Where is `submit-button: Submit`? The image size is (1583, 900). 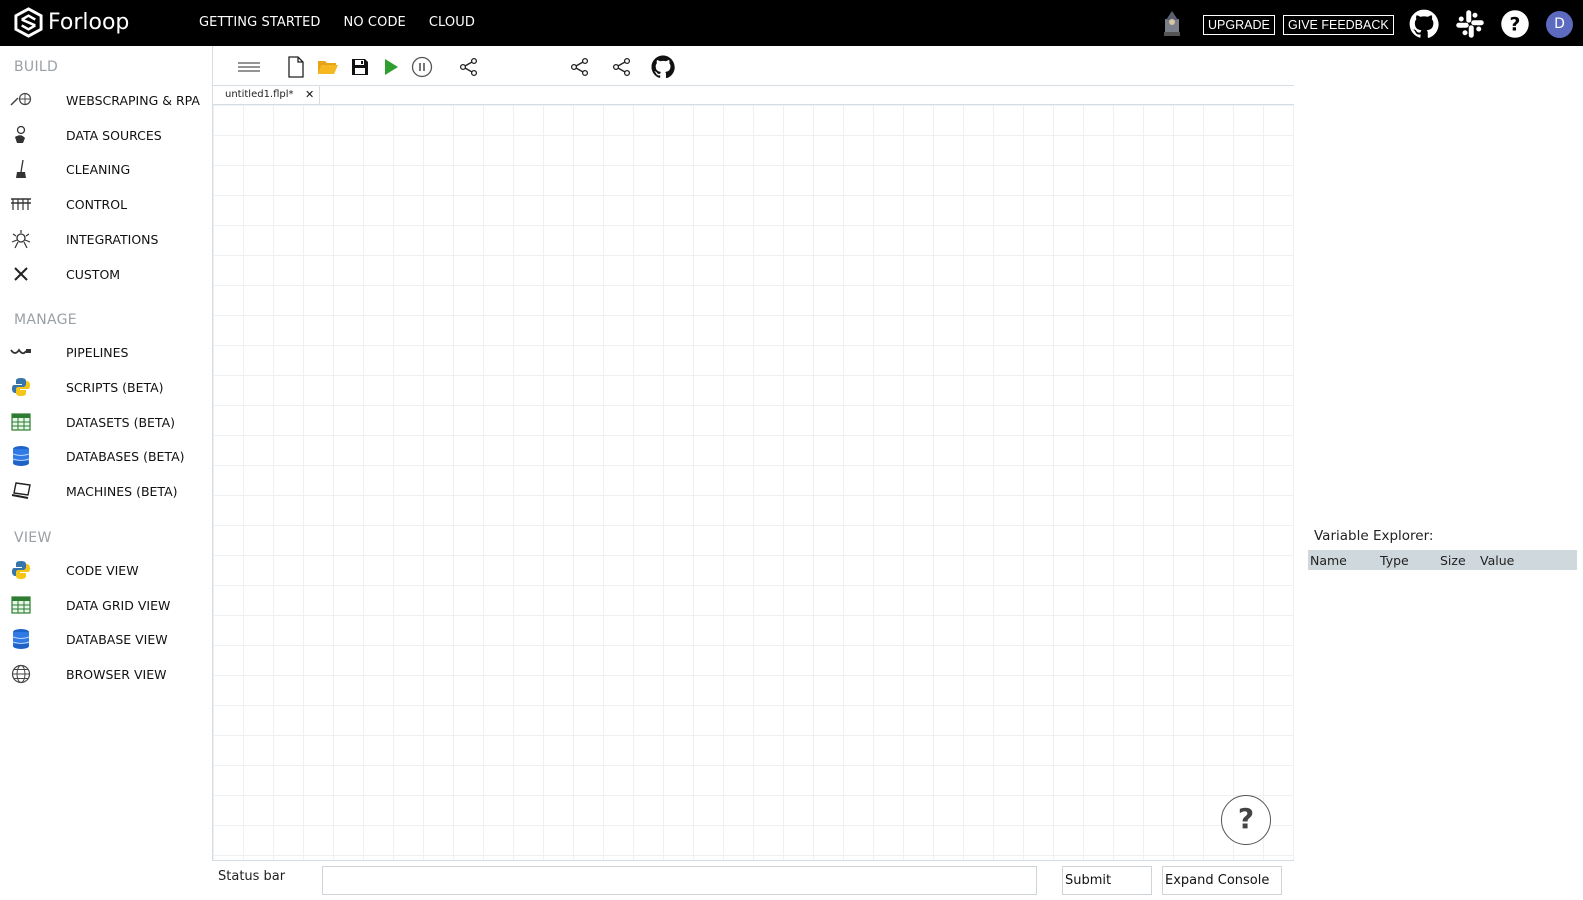 submit-button: Submit is located at coordinates (1107, 880).